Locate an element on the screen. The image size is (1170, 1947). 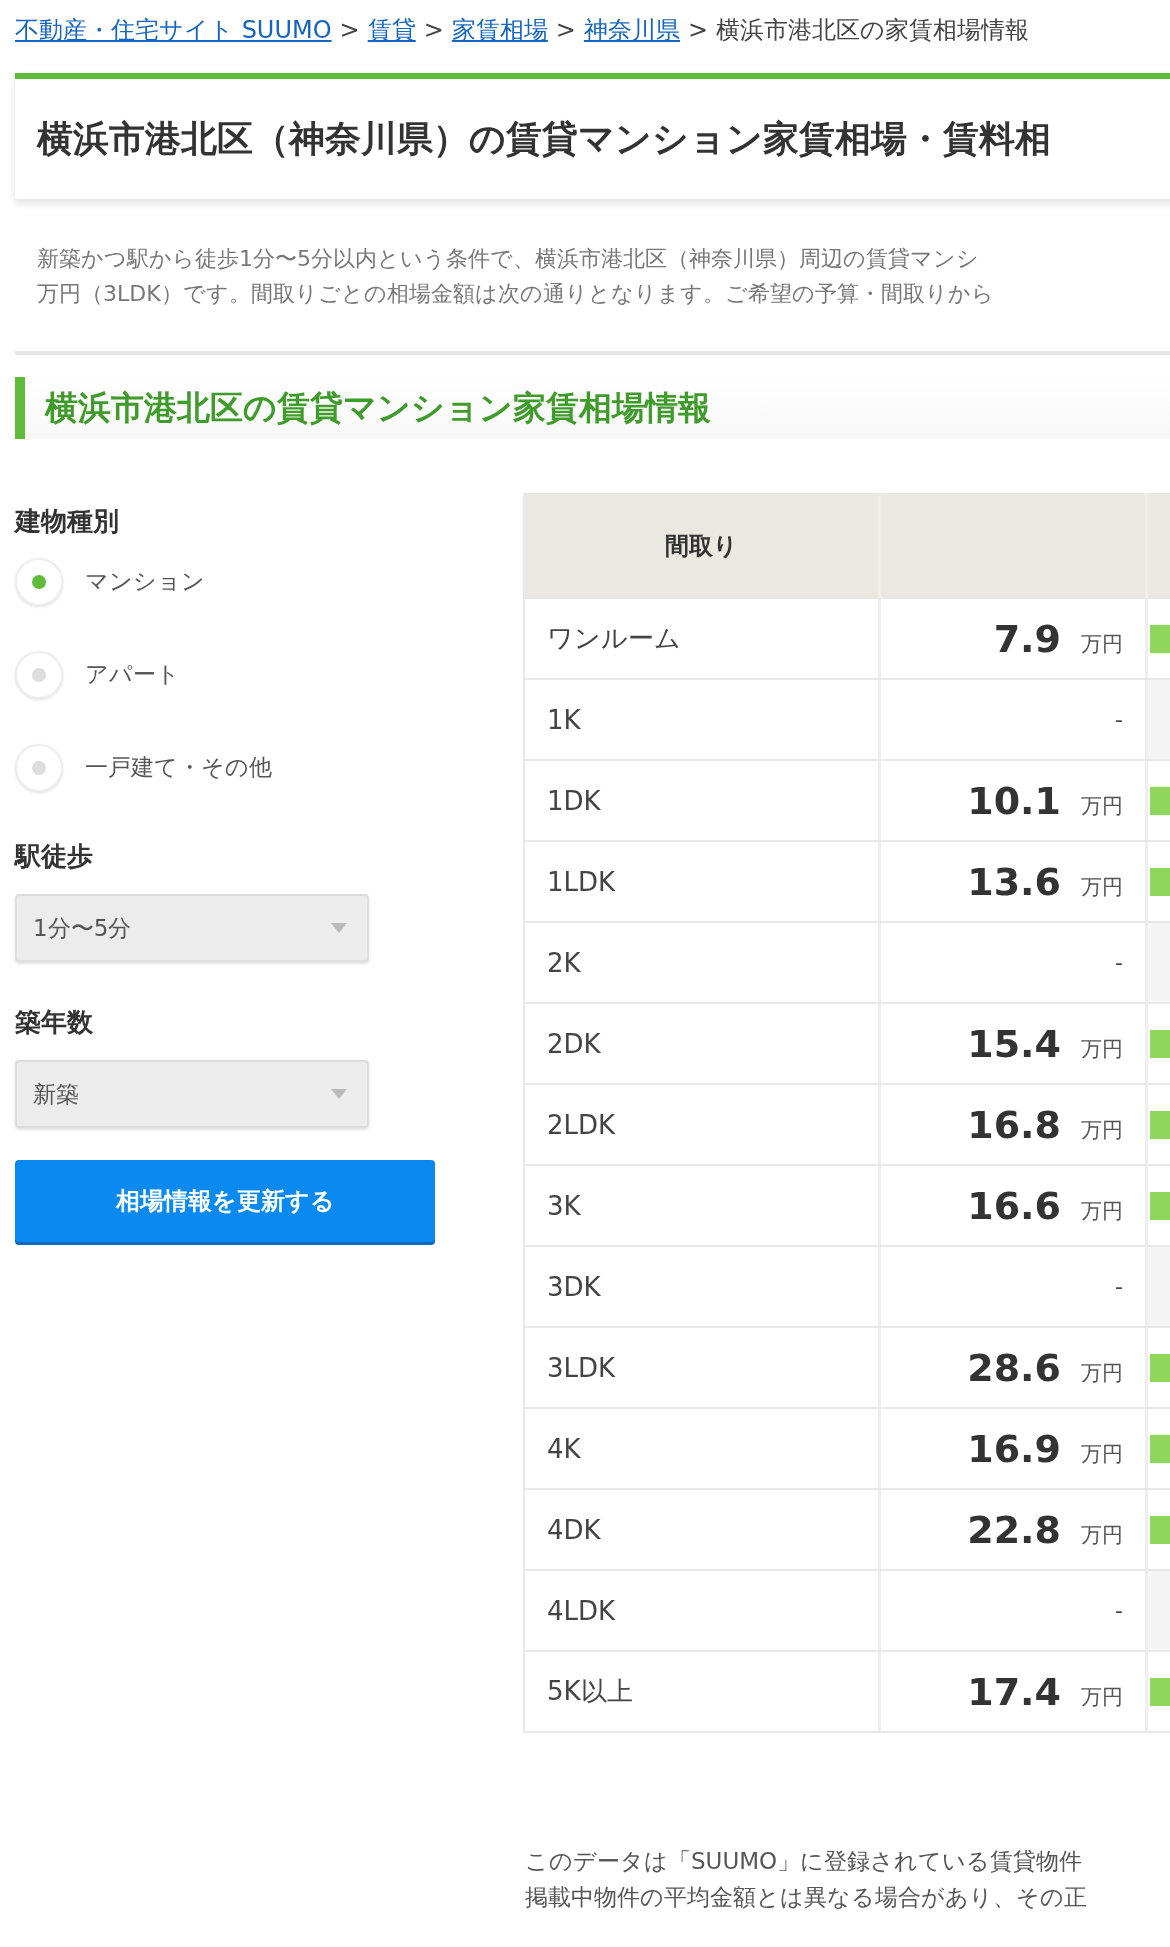
dropdown: 新築 is located at coordinates (192, 1094).